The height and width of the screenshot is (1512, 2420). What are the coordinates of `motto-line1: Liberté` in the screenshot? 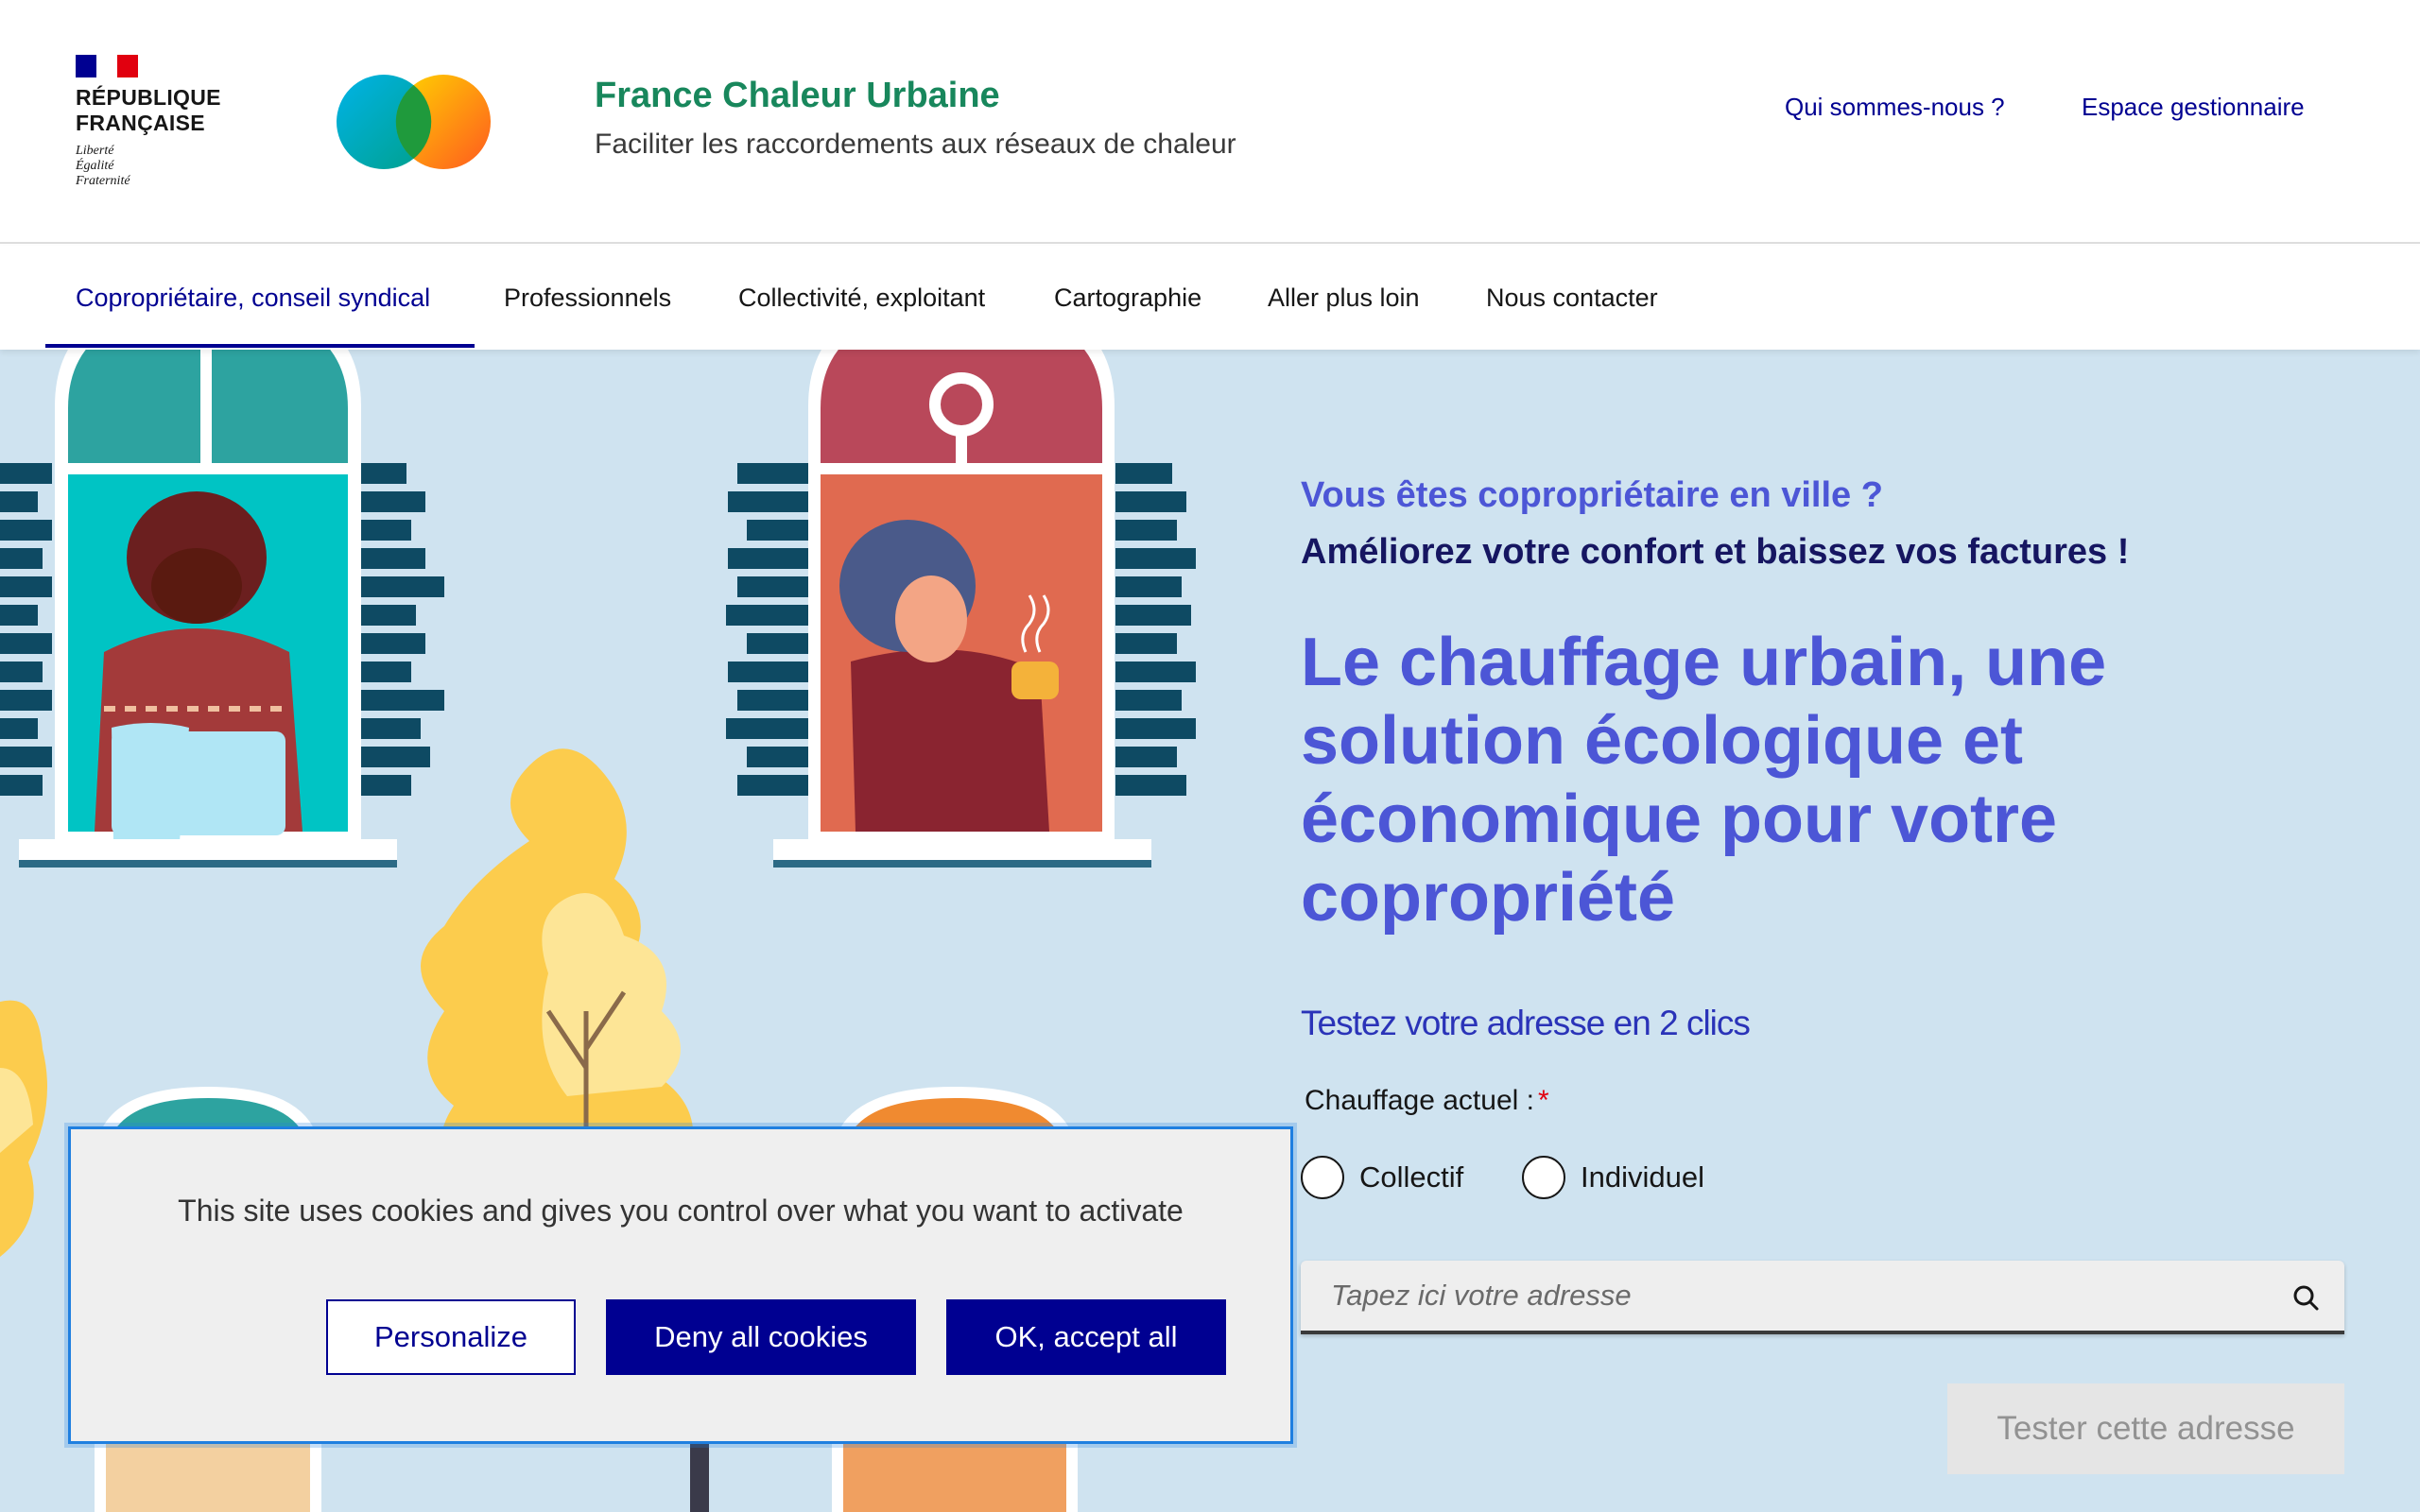 It's located at (95, 151).